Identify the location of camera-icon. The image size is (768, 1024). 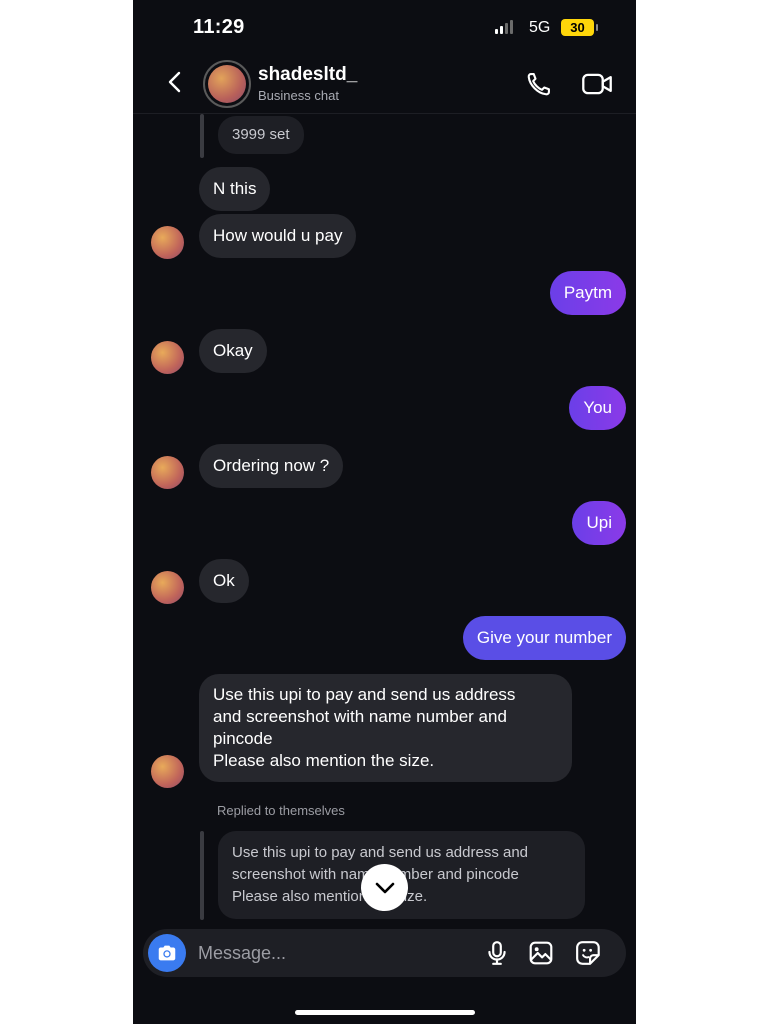
(167, 953).